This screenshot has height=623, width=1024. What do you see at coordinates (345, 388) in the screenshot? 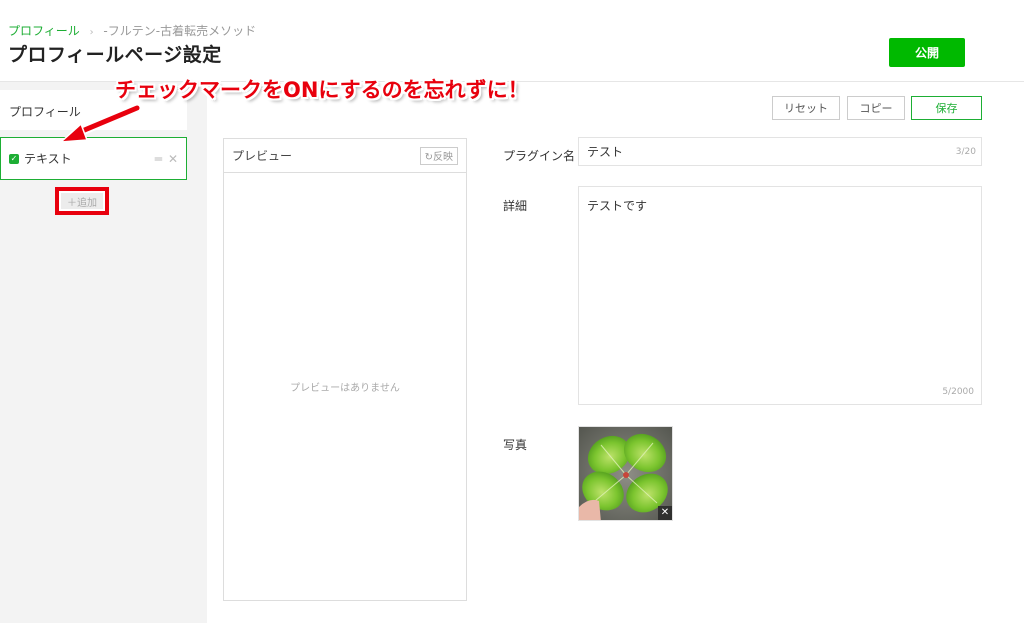
I see `preview-empty-text: プレビューはありません` at bounding box center [345, 388].